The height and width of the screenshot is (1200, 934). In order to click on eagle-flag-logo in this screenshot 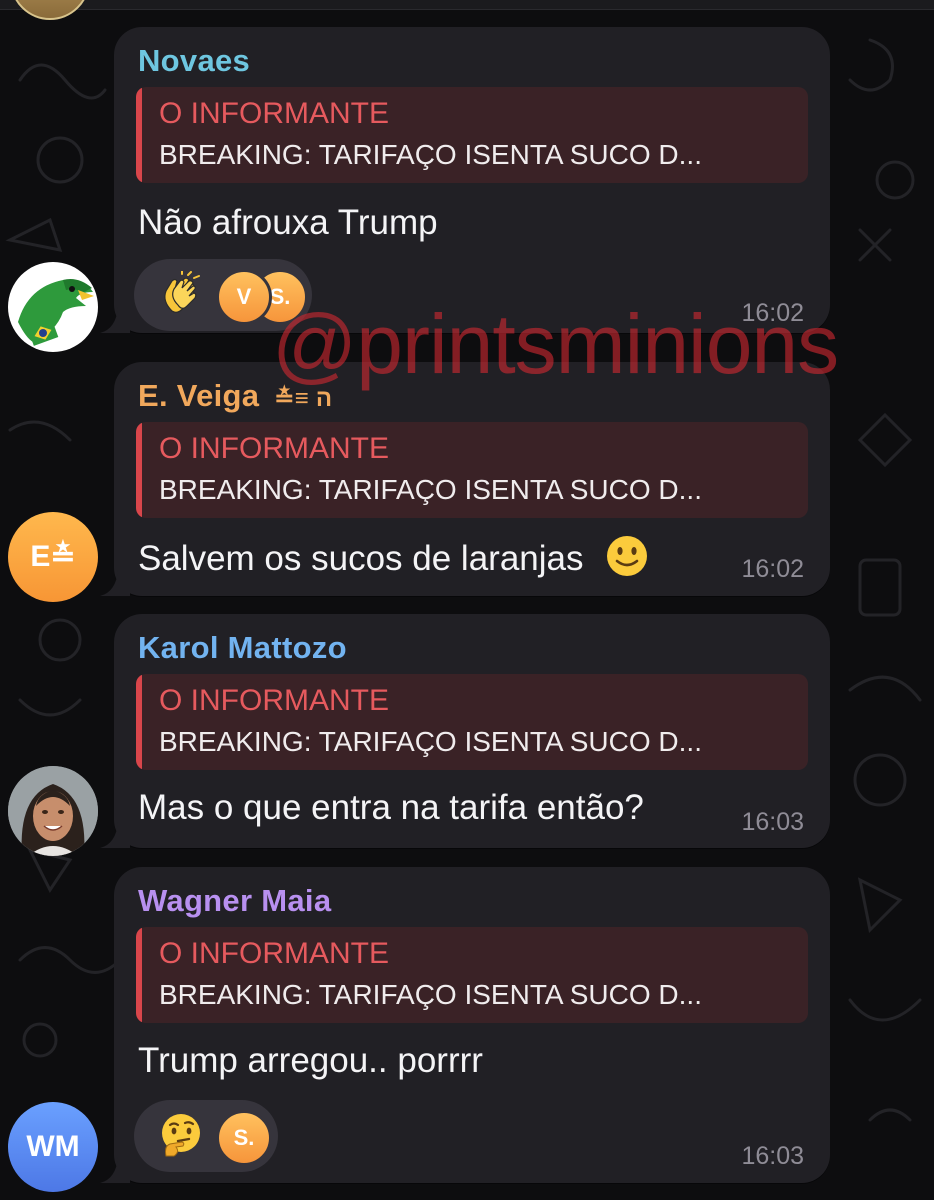, I will do `click(56, 312)`.